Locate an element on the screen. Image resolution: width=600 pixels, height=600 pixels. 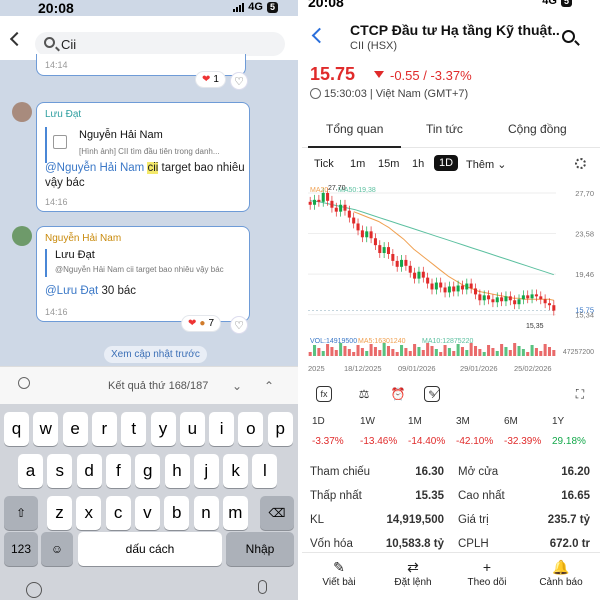
perf-value: -32.39% is located at coordinates (523, 441).